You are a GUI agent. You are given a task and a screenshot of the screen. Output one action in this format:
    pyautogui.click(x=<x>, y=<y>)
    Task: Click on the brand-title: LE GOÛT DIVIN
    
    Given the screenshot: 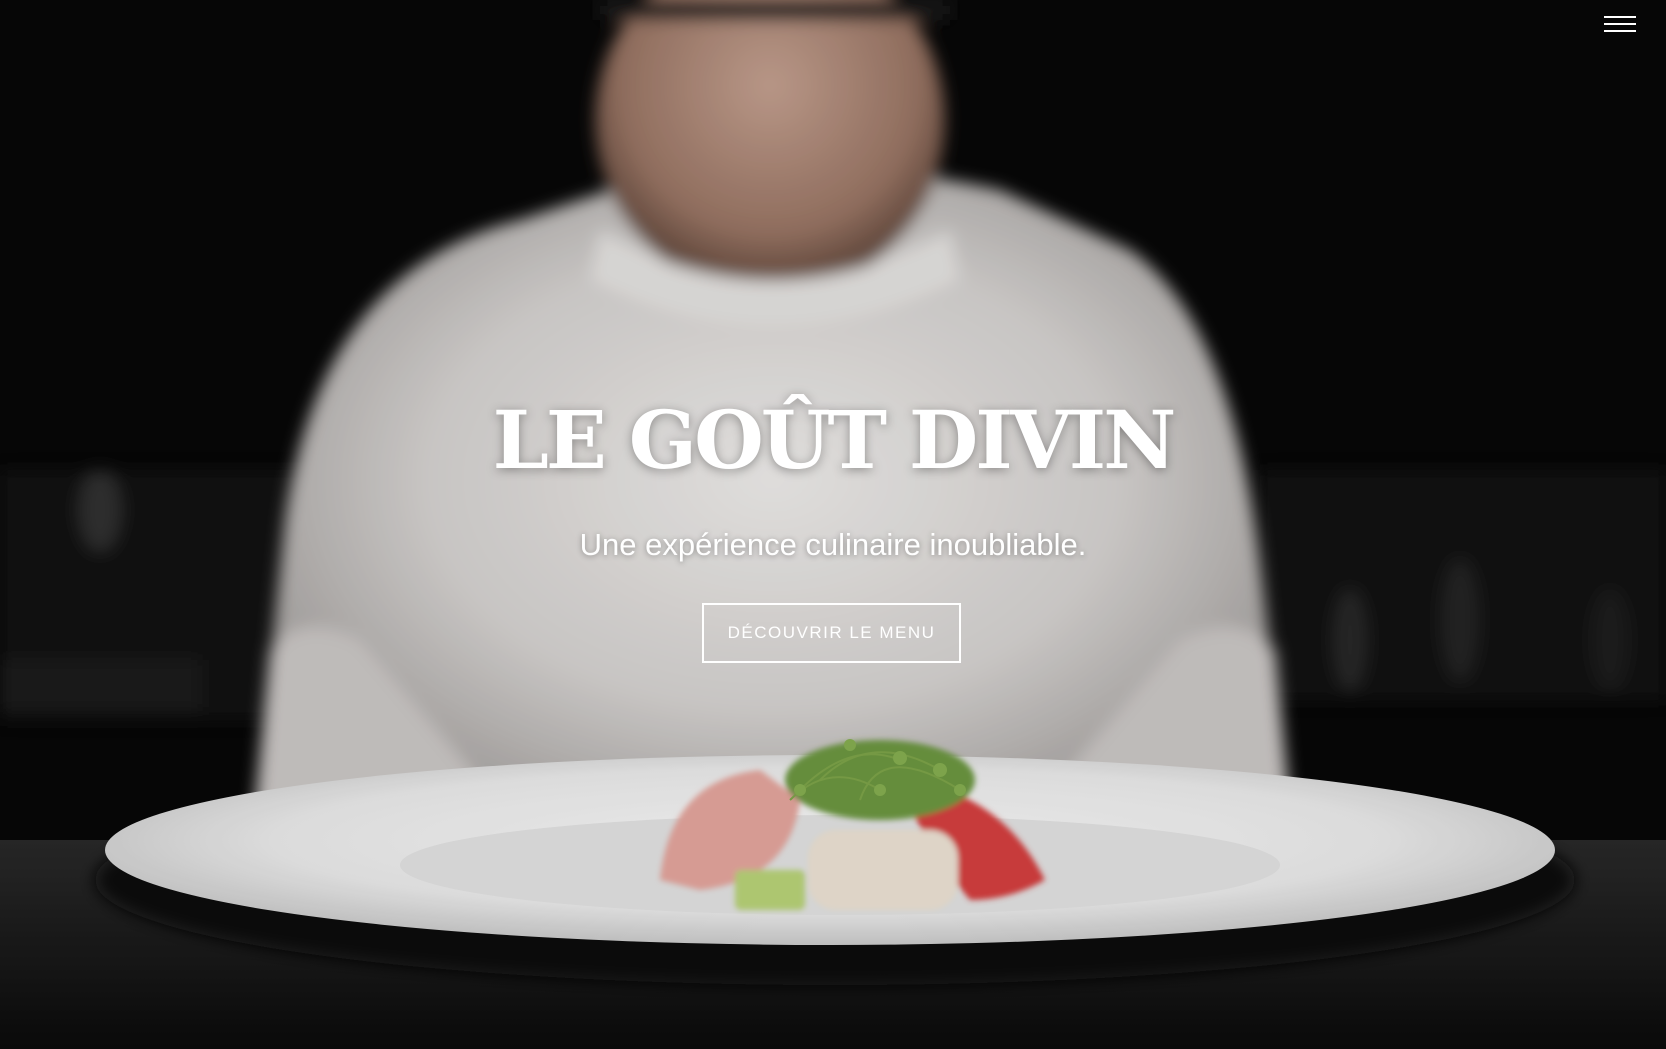 What is the action you would take?
    pyautogui.click(x=834, y=440)
    